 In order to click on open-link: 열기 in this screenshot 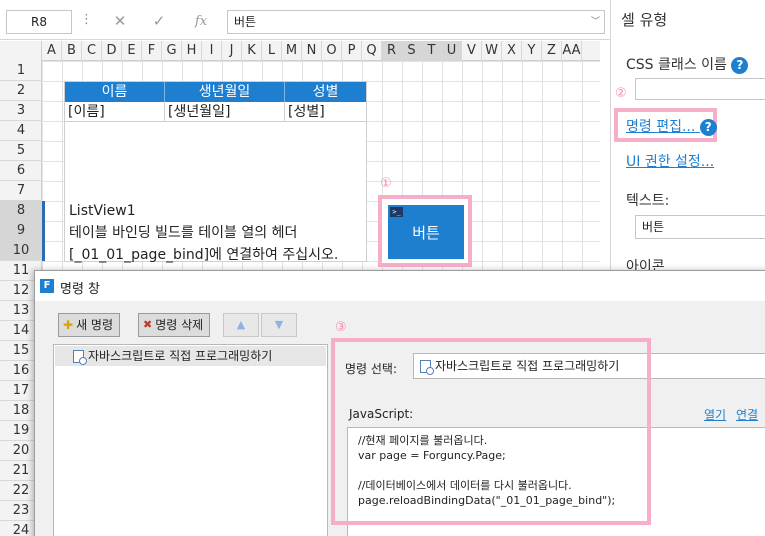, I will do `click(715, 414)`.